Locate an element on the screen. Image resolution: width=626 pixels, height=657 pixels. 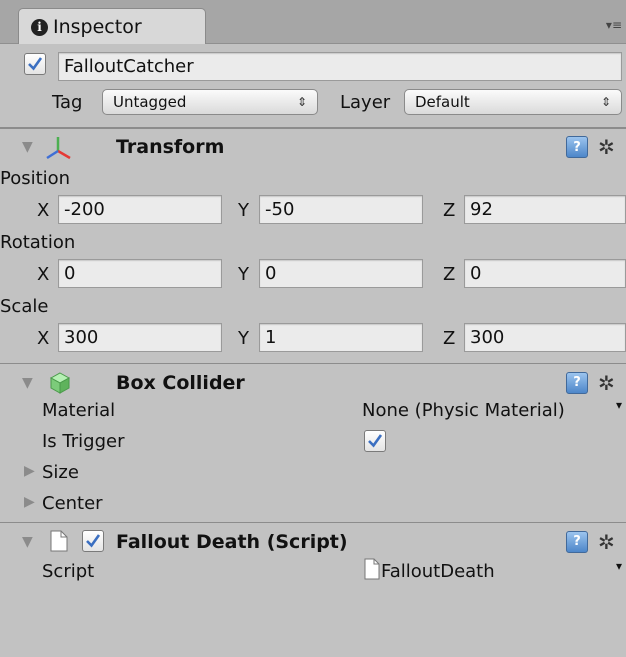
is-trigger-checkbox is located at coordinates (375, 441).